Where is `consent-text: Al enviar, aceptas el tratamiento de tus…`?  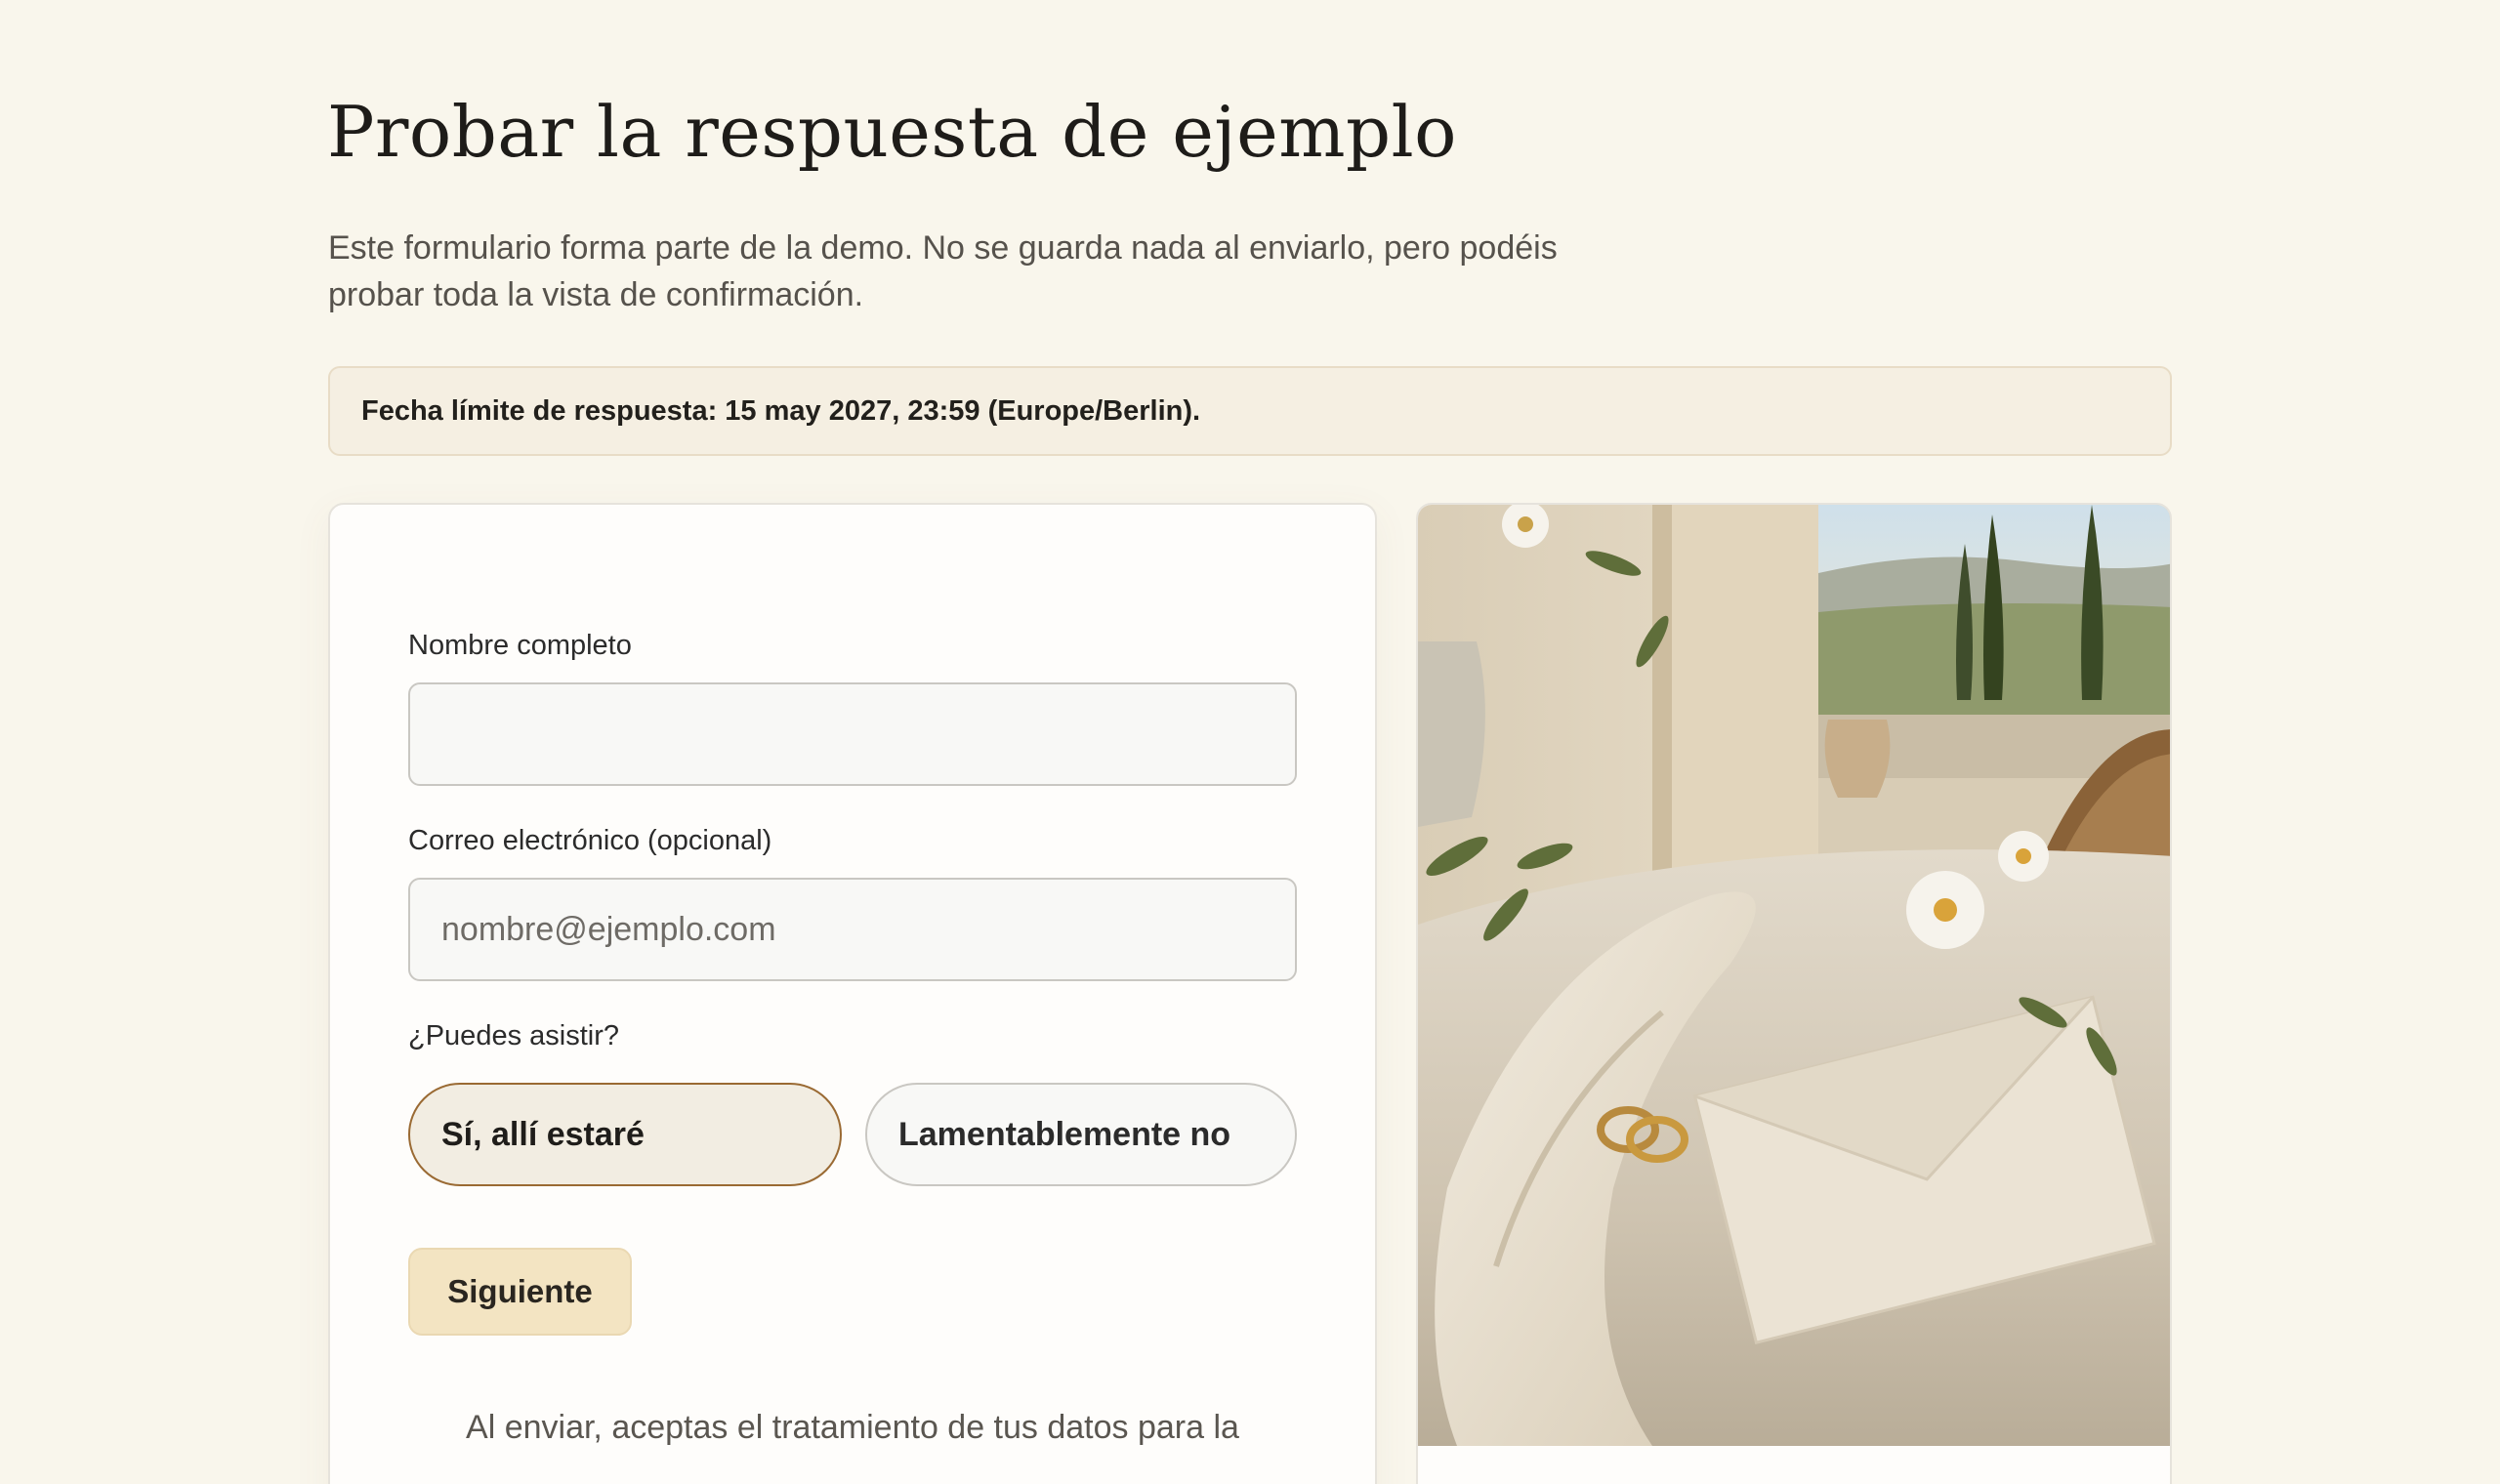 consent-text: Al enviar, aceptas el tratamiento de tus… is located at coordinates (852, 1428).